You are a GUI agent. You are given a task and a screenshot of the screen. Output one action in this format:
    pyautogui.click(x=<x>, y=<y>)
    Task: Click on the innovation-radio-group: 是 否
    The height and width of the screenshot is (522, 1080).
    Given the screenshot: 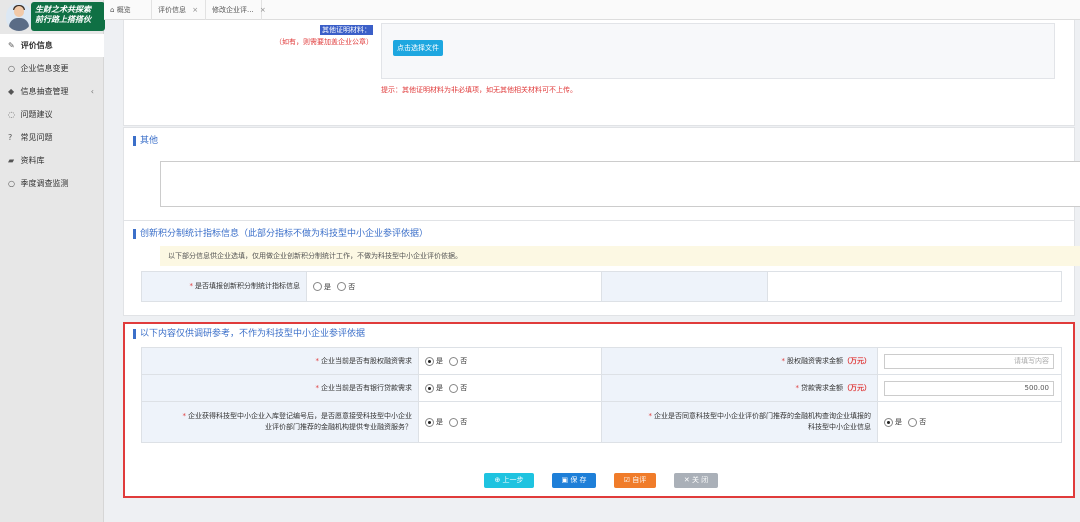 What is the action you would take?
    pyautogui.click(x=454, y=286)
    